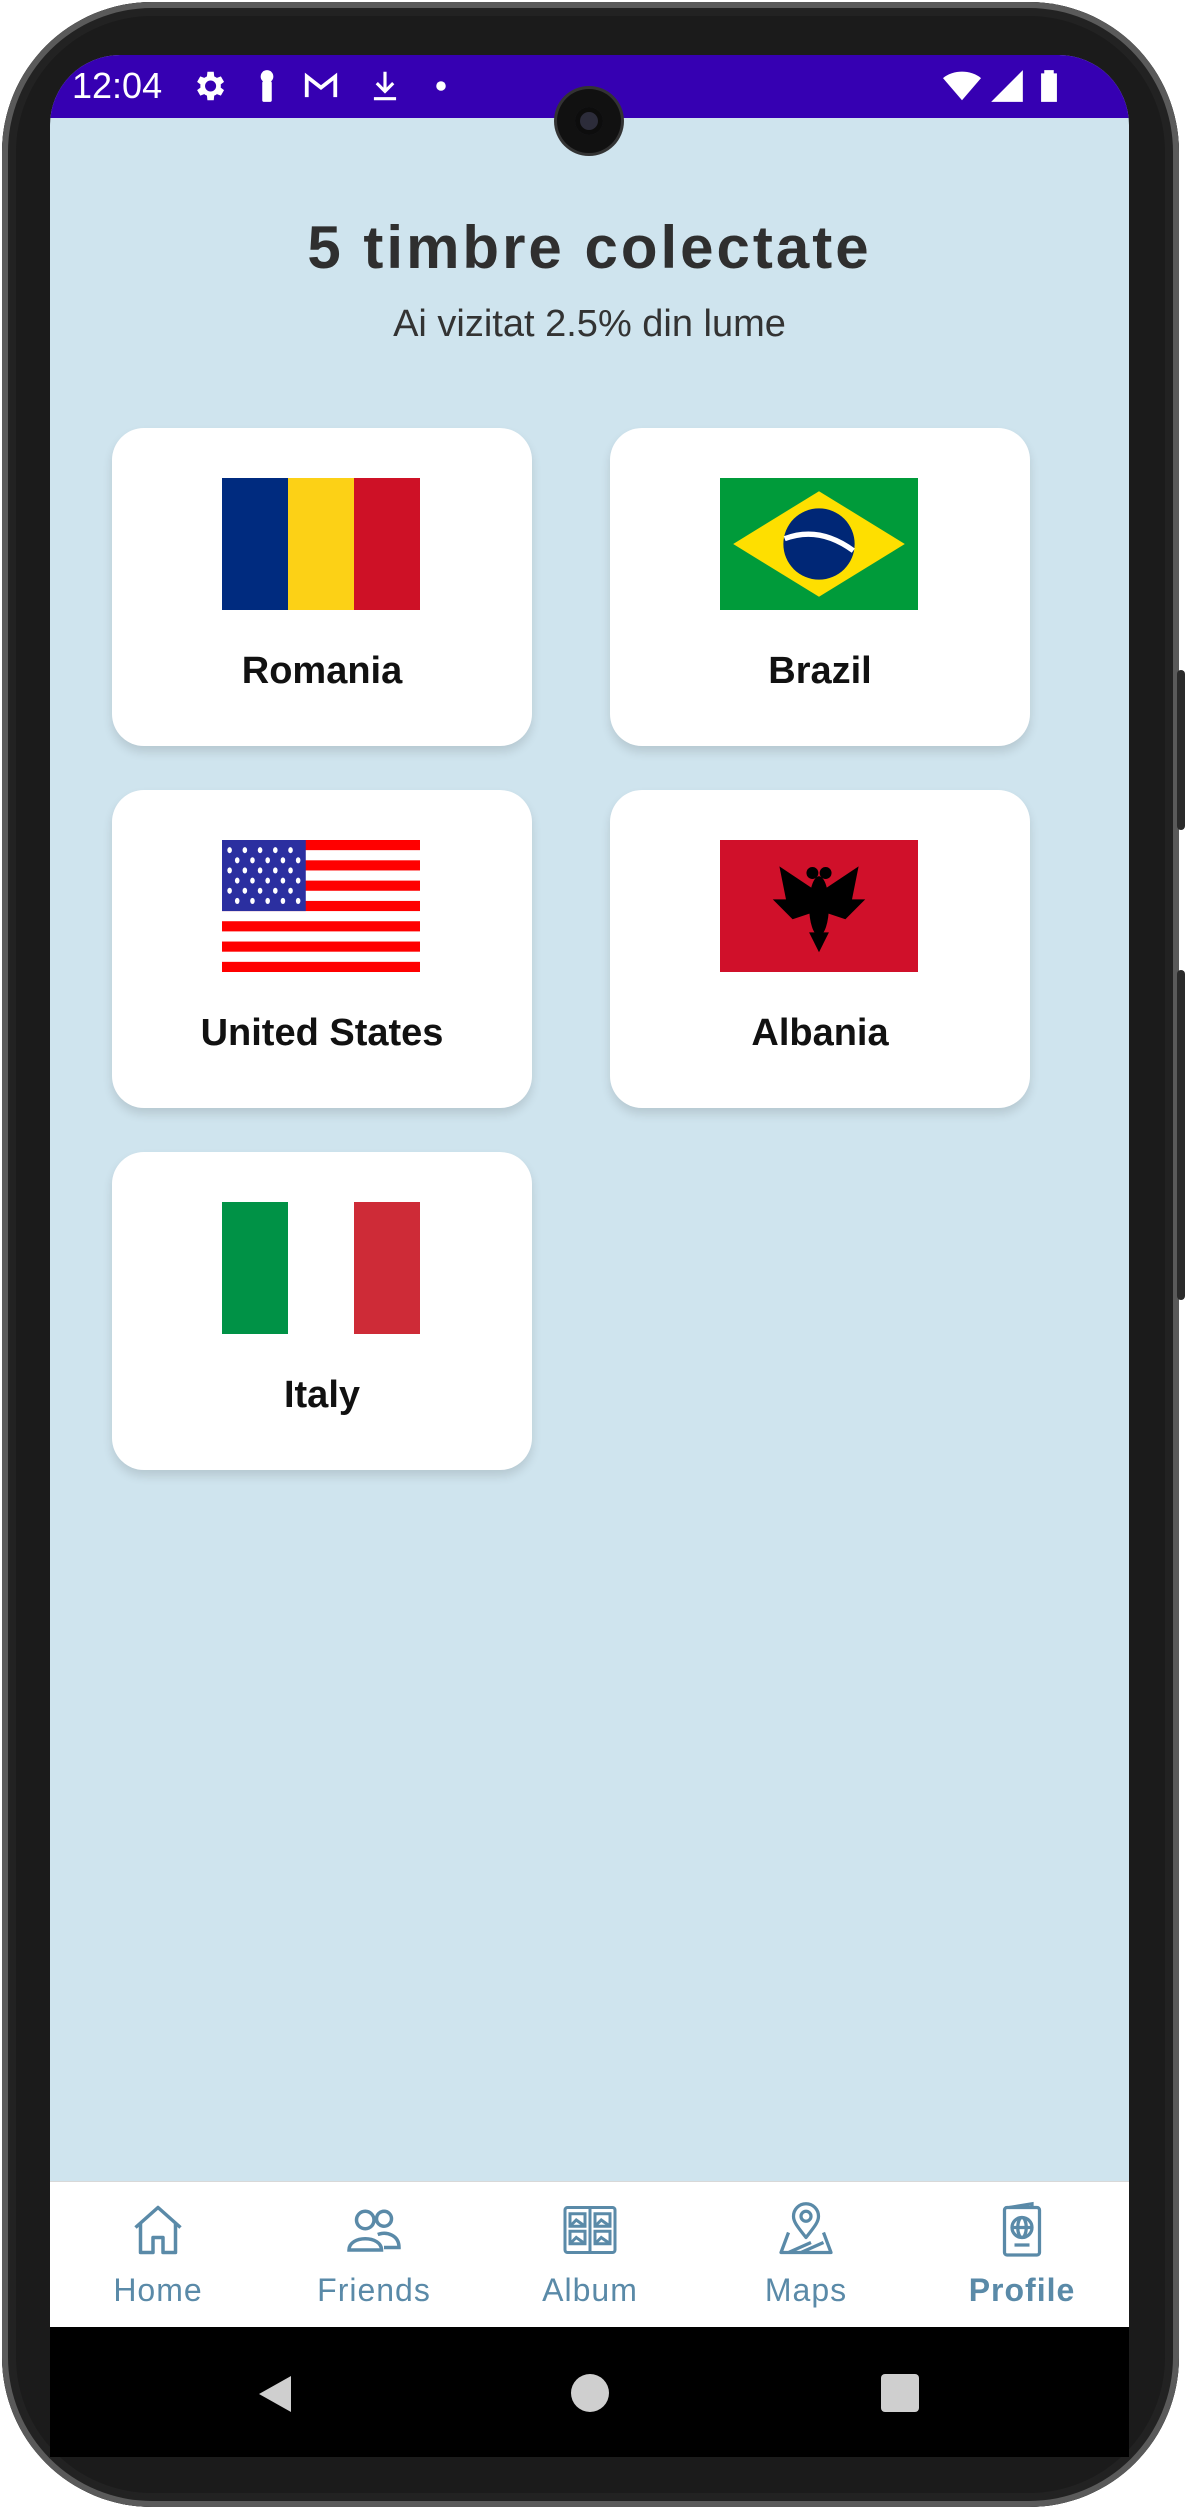 The height and width of the screenshot is (2513, 1187). I want to click on friends-icon, so click(374, 2230).